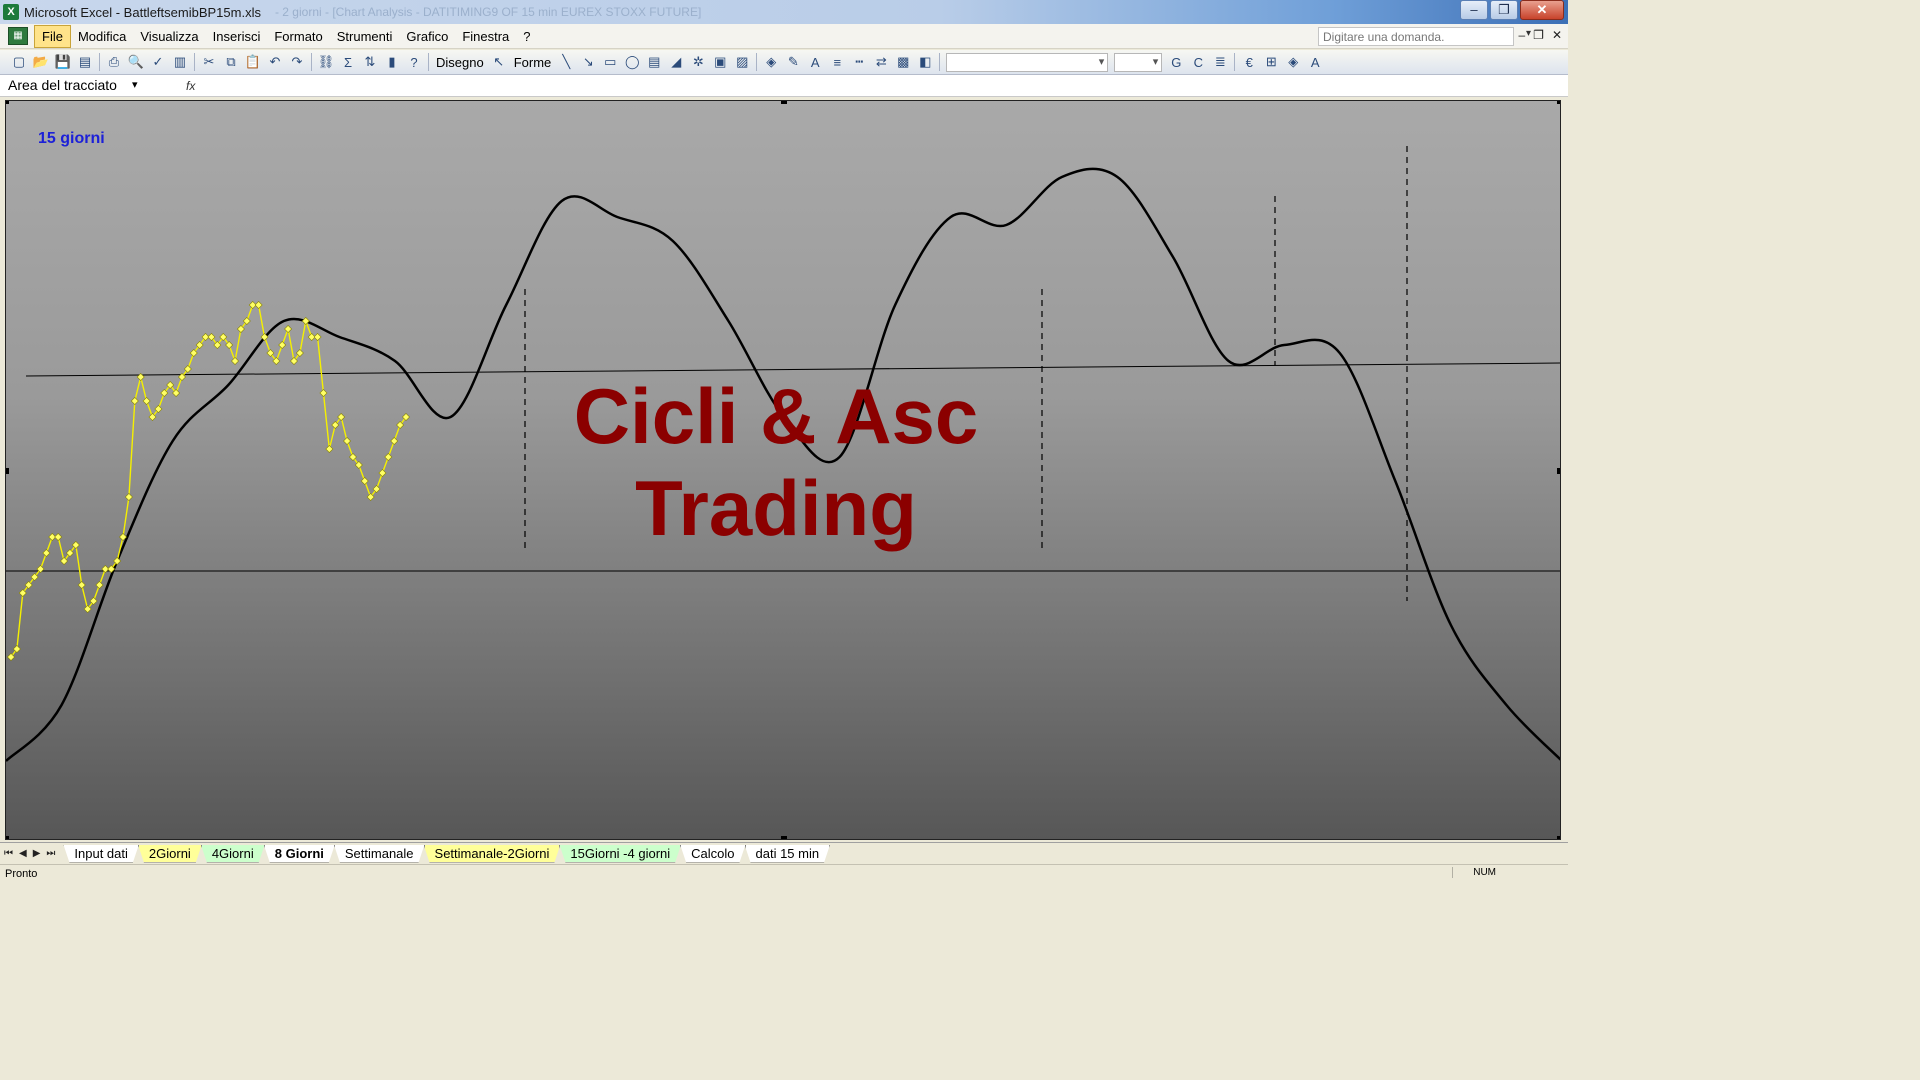 This screenshot has height=1080, width=1920. What do you see at coordinates (170, 854) in the screenshot?
I see `sheet-tab-2giorni: 2Giorni` at bounding box center [170, 854].